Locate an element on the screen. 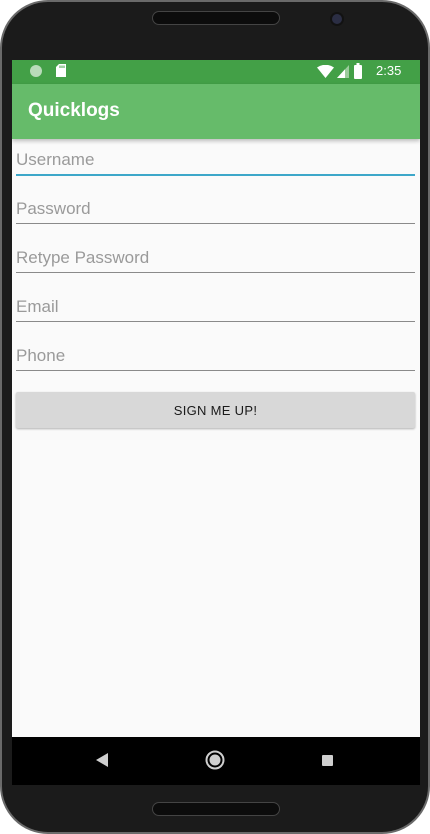 This screenshot has height=834, width=430. home-icon is located at coordinates (215, 760).